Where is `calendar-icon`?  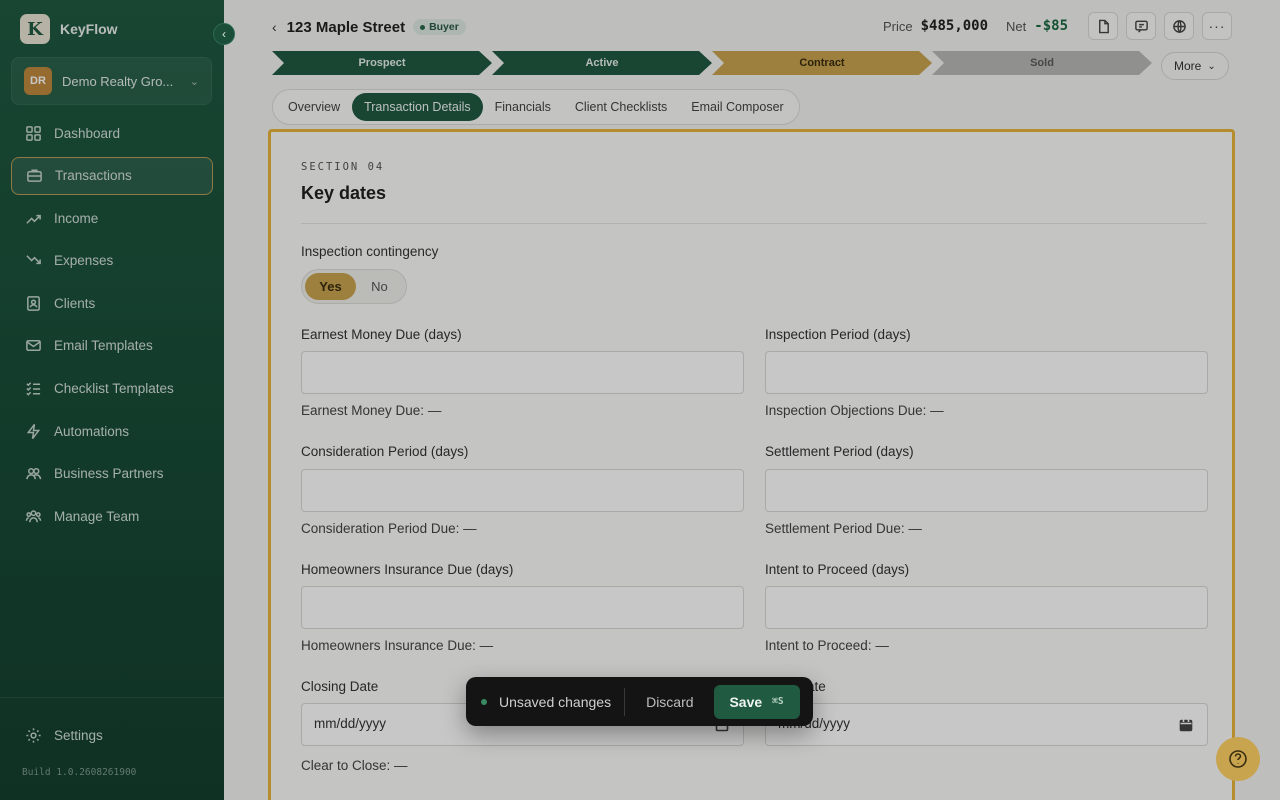 calendar-icon is located at coordinates (1186, 725).